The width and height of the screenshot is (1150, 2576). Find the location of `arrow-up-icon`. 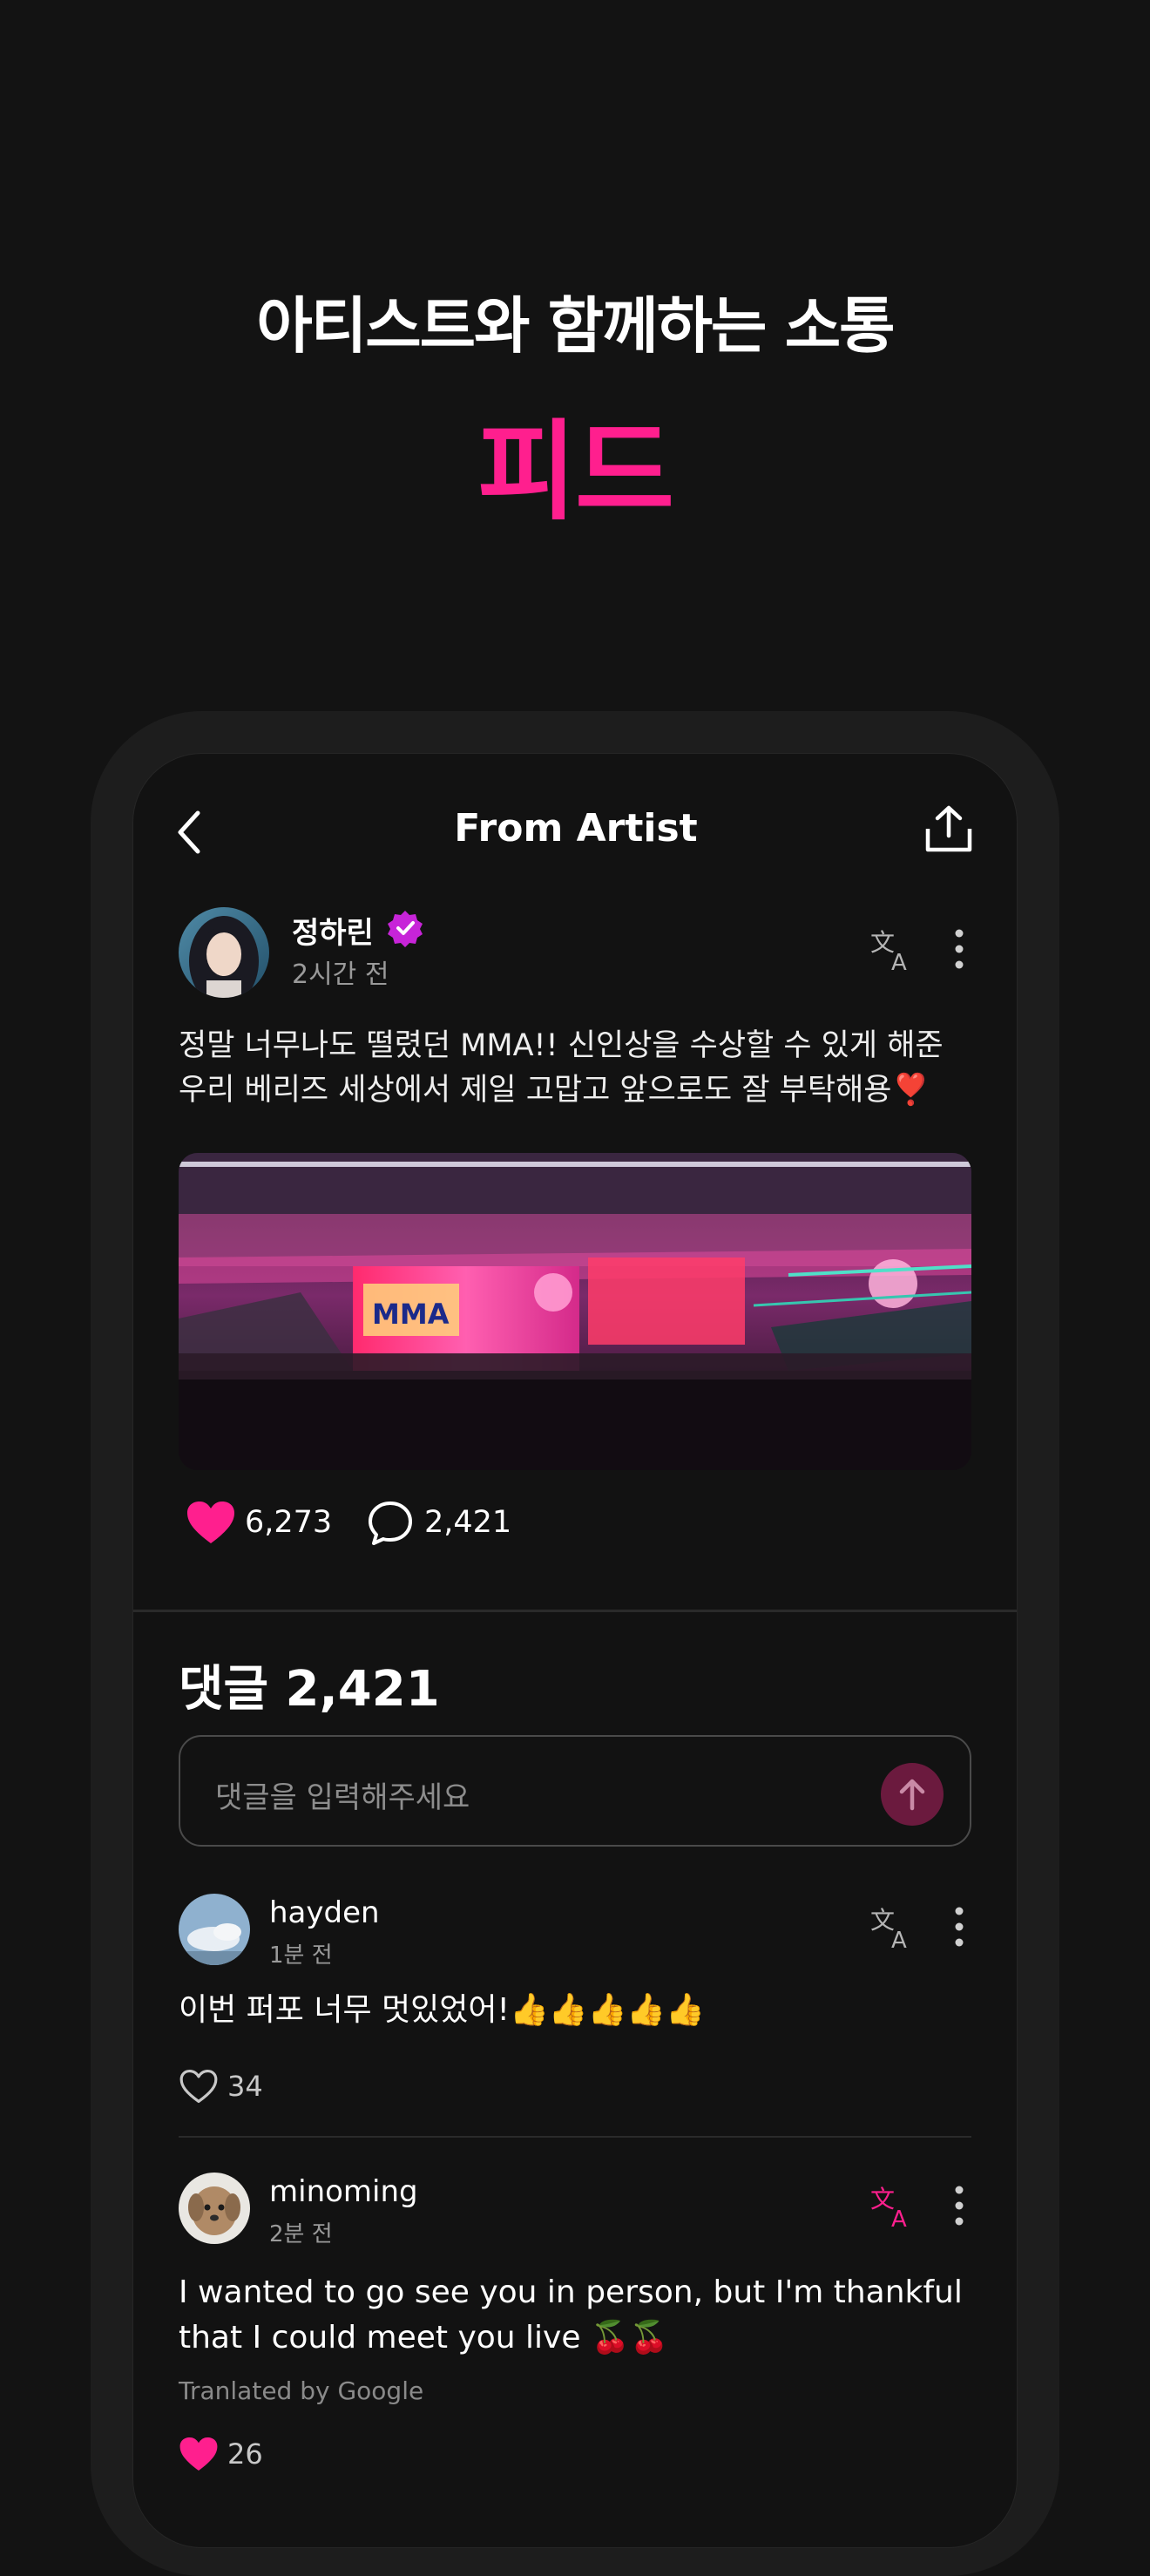

arrow-up-icon is located at coordinates (912, 1795).